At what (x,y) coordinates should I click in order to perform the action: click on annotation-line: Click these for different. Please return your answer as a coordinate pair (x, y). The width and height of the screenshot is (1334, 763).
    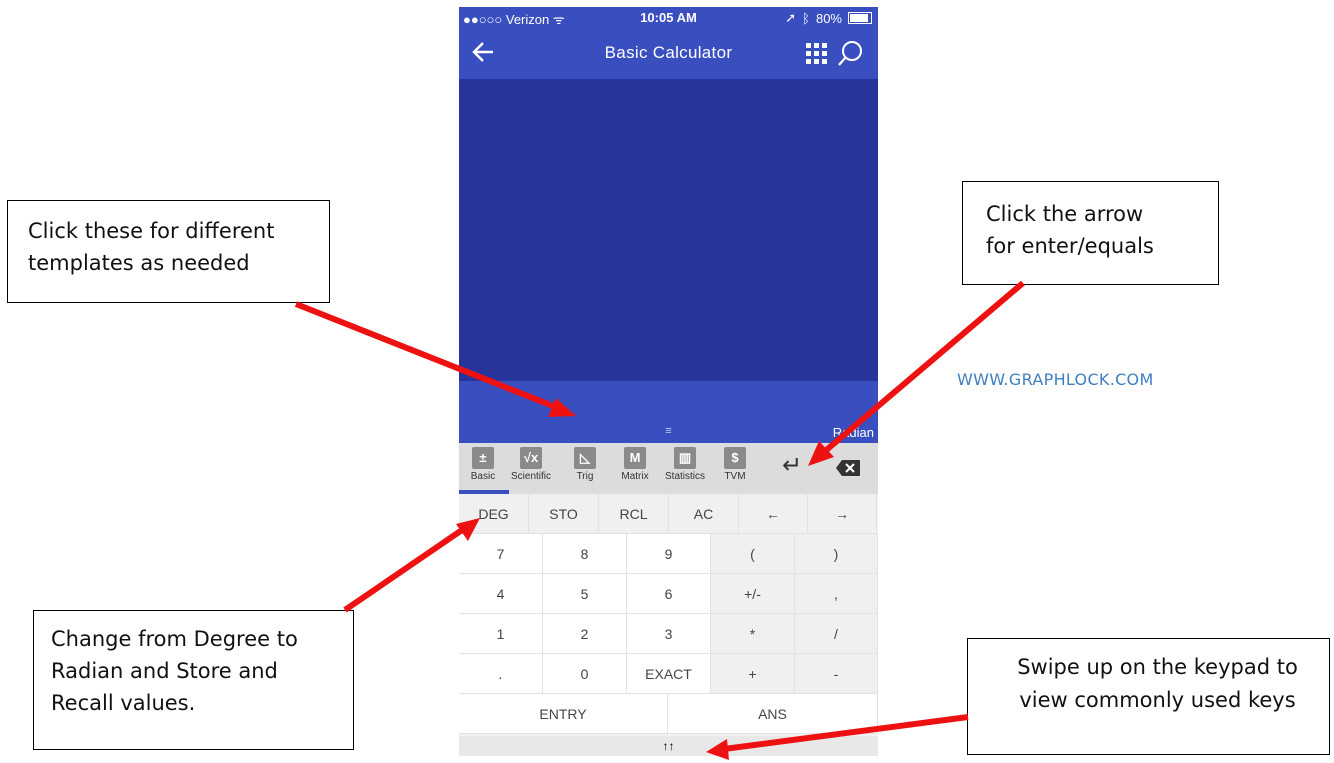
    Looking at the image, I should click on (151, 231).